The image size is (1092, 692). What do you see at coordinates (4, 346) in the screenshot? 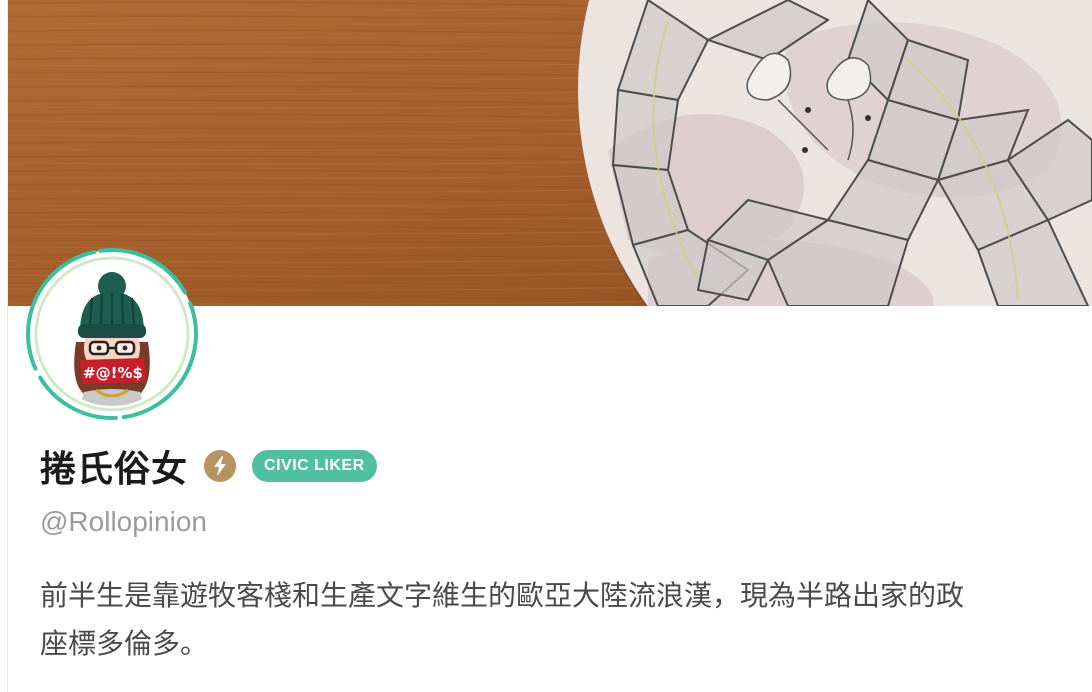
I see `left-divider` at bounding box center [4, 346].